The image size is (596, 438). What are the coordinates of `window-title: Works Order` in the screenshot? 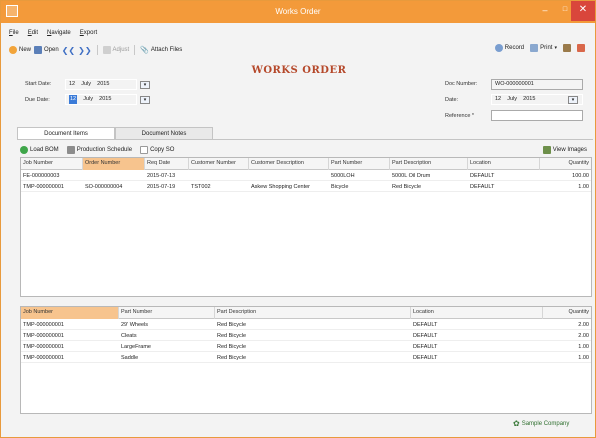 It's located at (298, 11).